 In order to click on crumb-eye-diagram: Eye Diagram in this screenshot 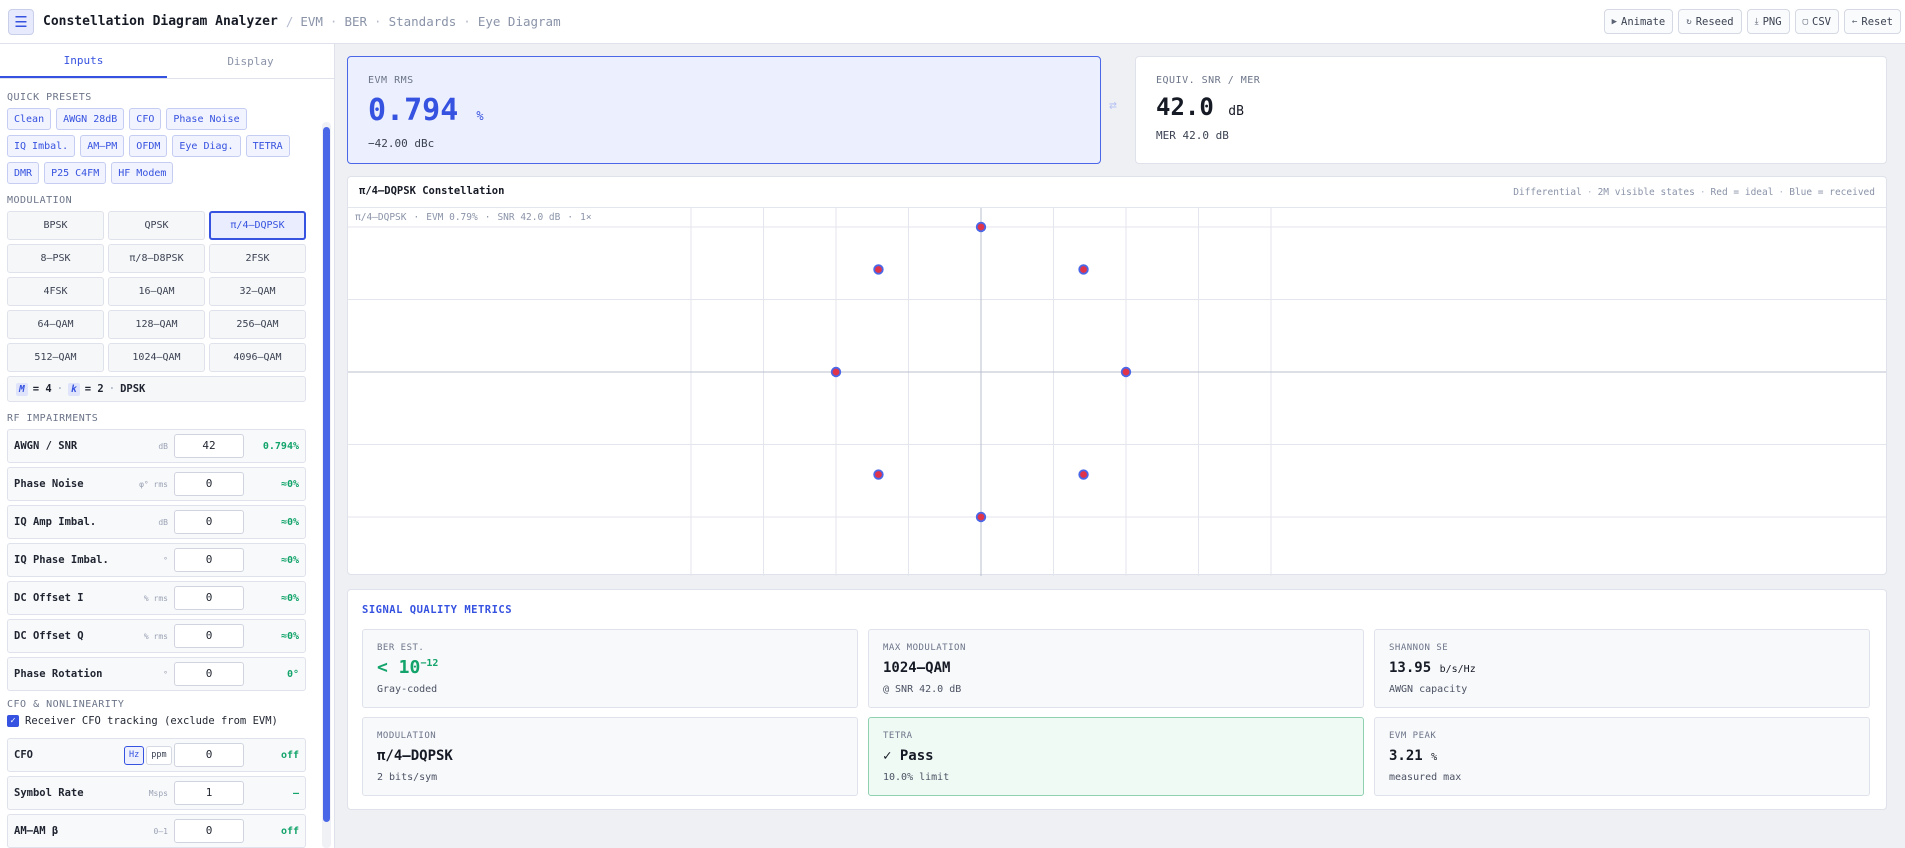, I will do `click(519, 21)`.